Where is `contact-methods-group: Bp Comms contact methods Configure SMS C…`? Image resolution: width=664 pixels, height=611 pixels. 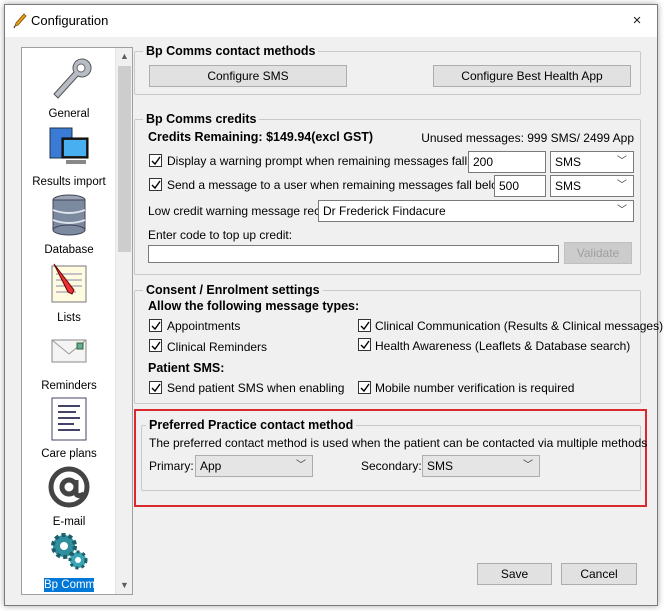
contact-methods-group: Bp Comms contact methods Configure SMS C… is located at coordinates (387, 69).